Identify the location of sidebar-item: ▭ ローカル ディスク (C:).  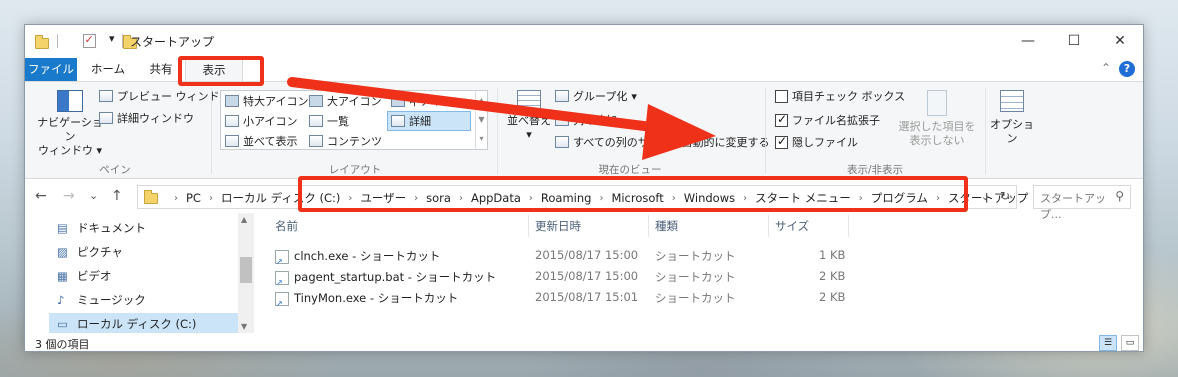
(146, 324).